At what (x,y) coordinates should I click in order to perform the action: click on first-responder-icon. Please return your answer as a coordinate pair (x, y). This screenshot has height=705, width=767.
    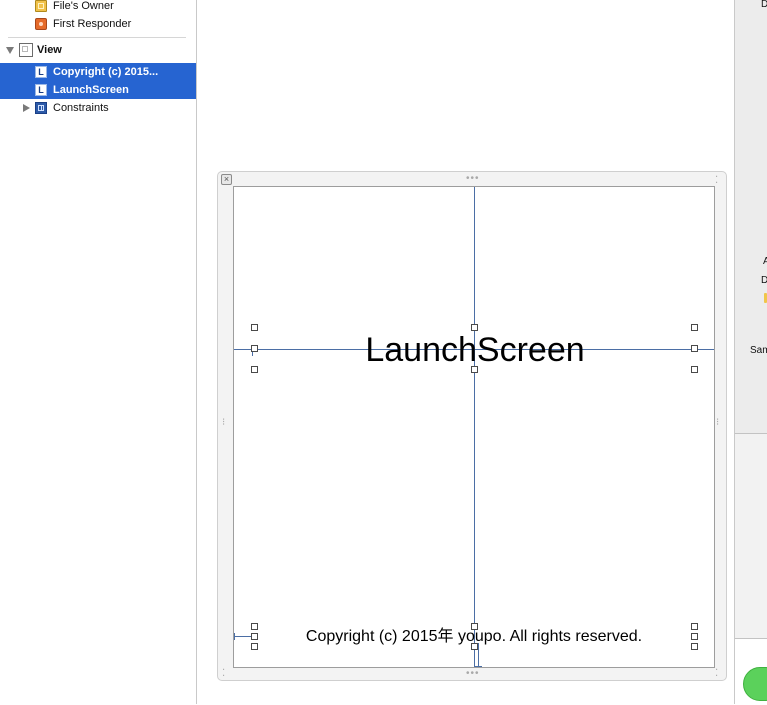
    Looking at the image, I should click on (41, 24).